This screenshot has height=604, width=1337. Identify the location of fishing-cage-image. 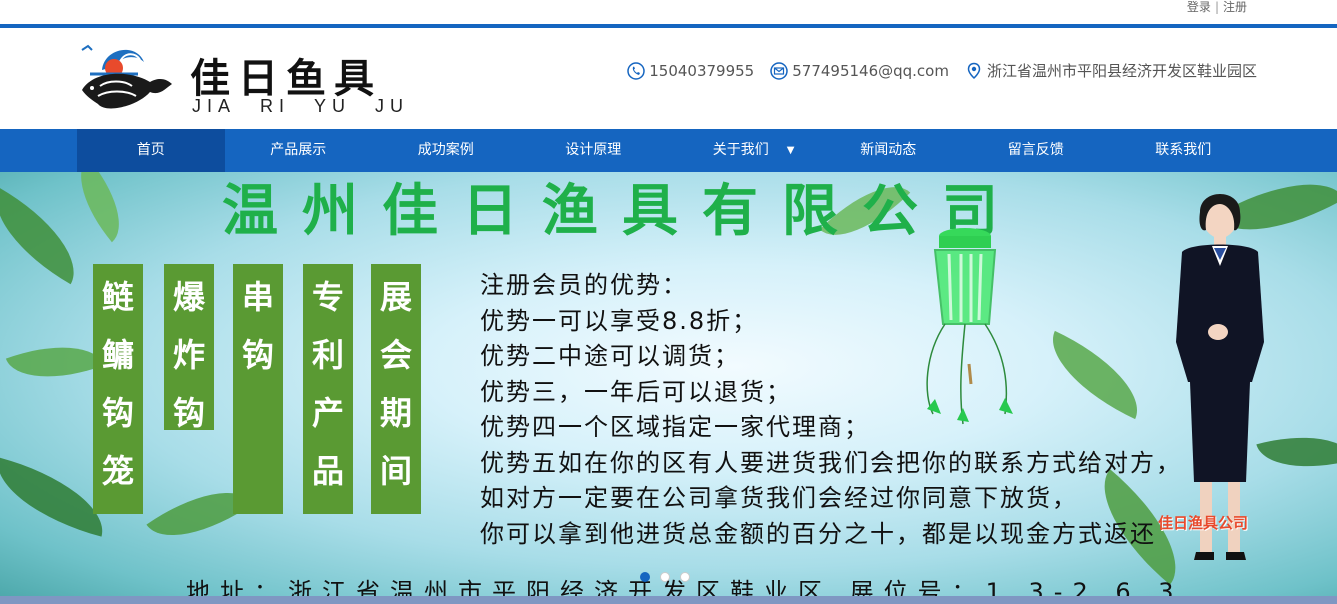
(969, 326).